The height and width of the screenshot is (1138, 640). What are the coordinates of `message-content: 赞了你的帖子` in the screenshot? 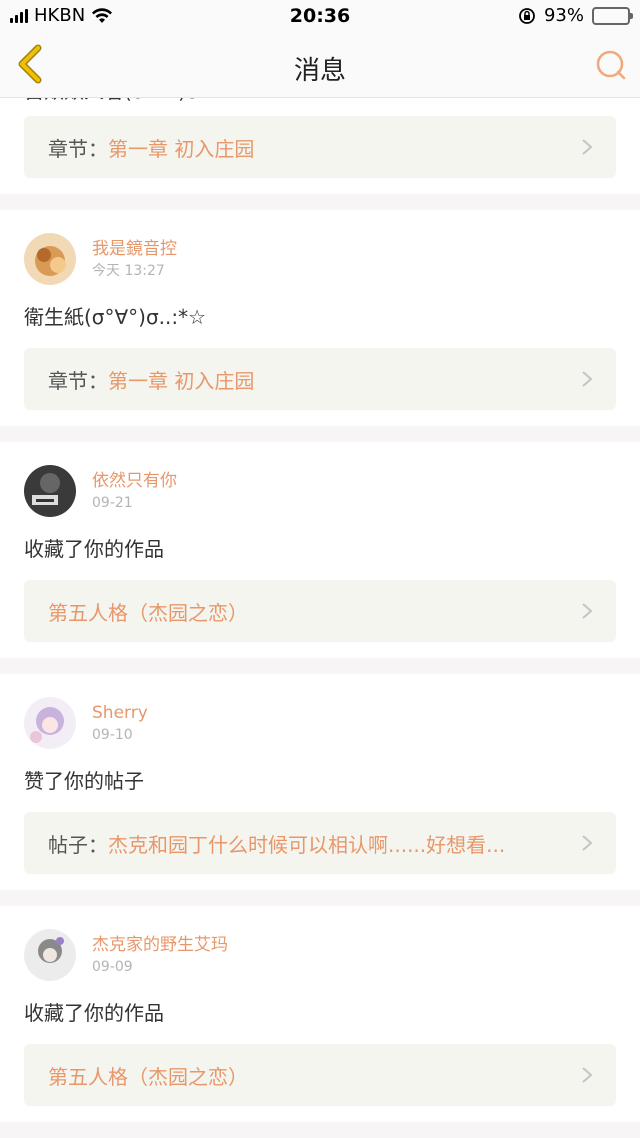 It's located at (84, 781).